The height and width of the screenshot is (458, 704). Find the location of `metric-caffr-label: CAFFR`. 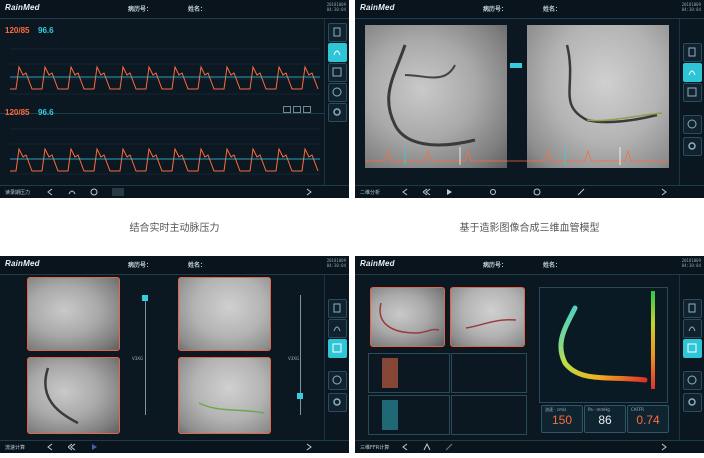

metric-caffr-label: CAFFR is located at coordinates (637, 409).